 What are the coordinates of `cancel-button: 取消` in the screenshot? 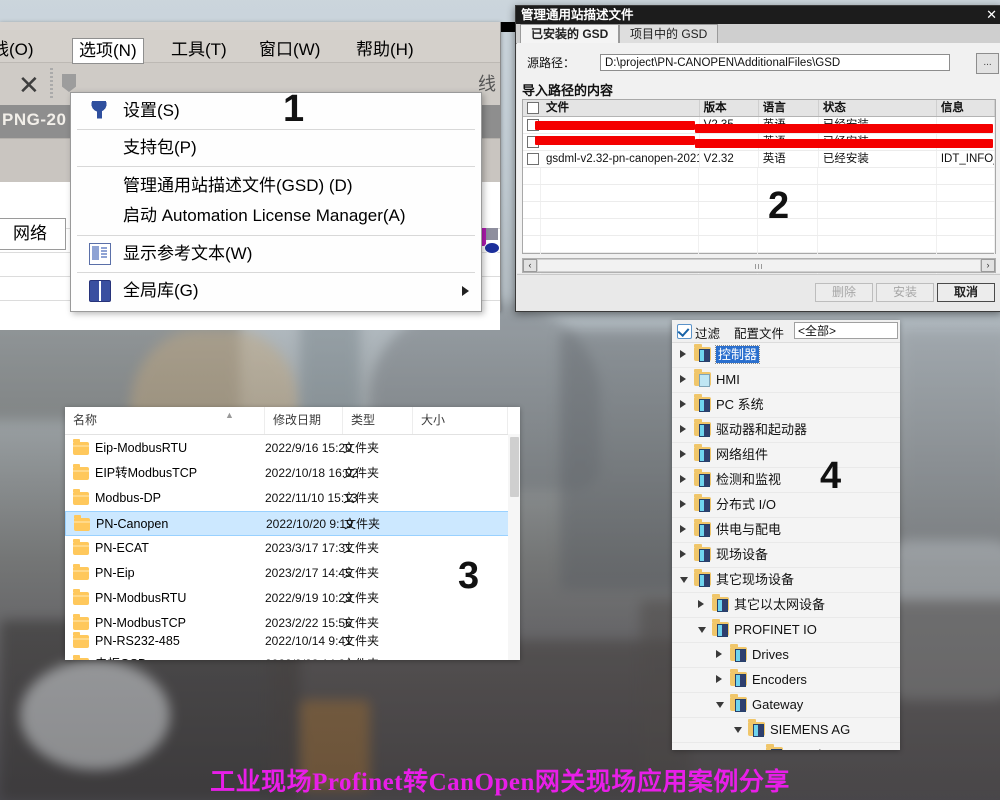 It's located at (966, 292).